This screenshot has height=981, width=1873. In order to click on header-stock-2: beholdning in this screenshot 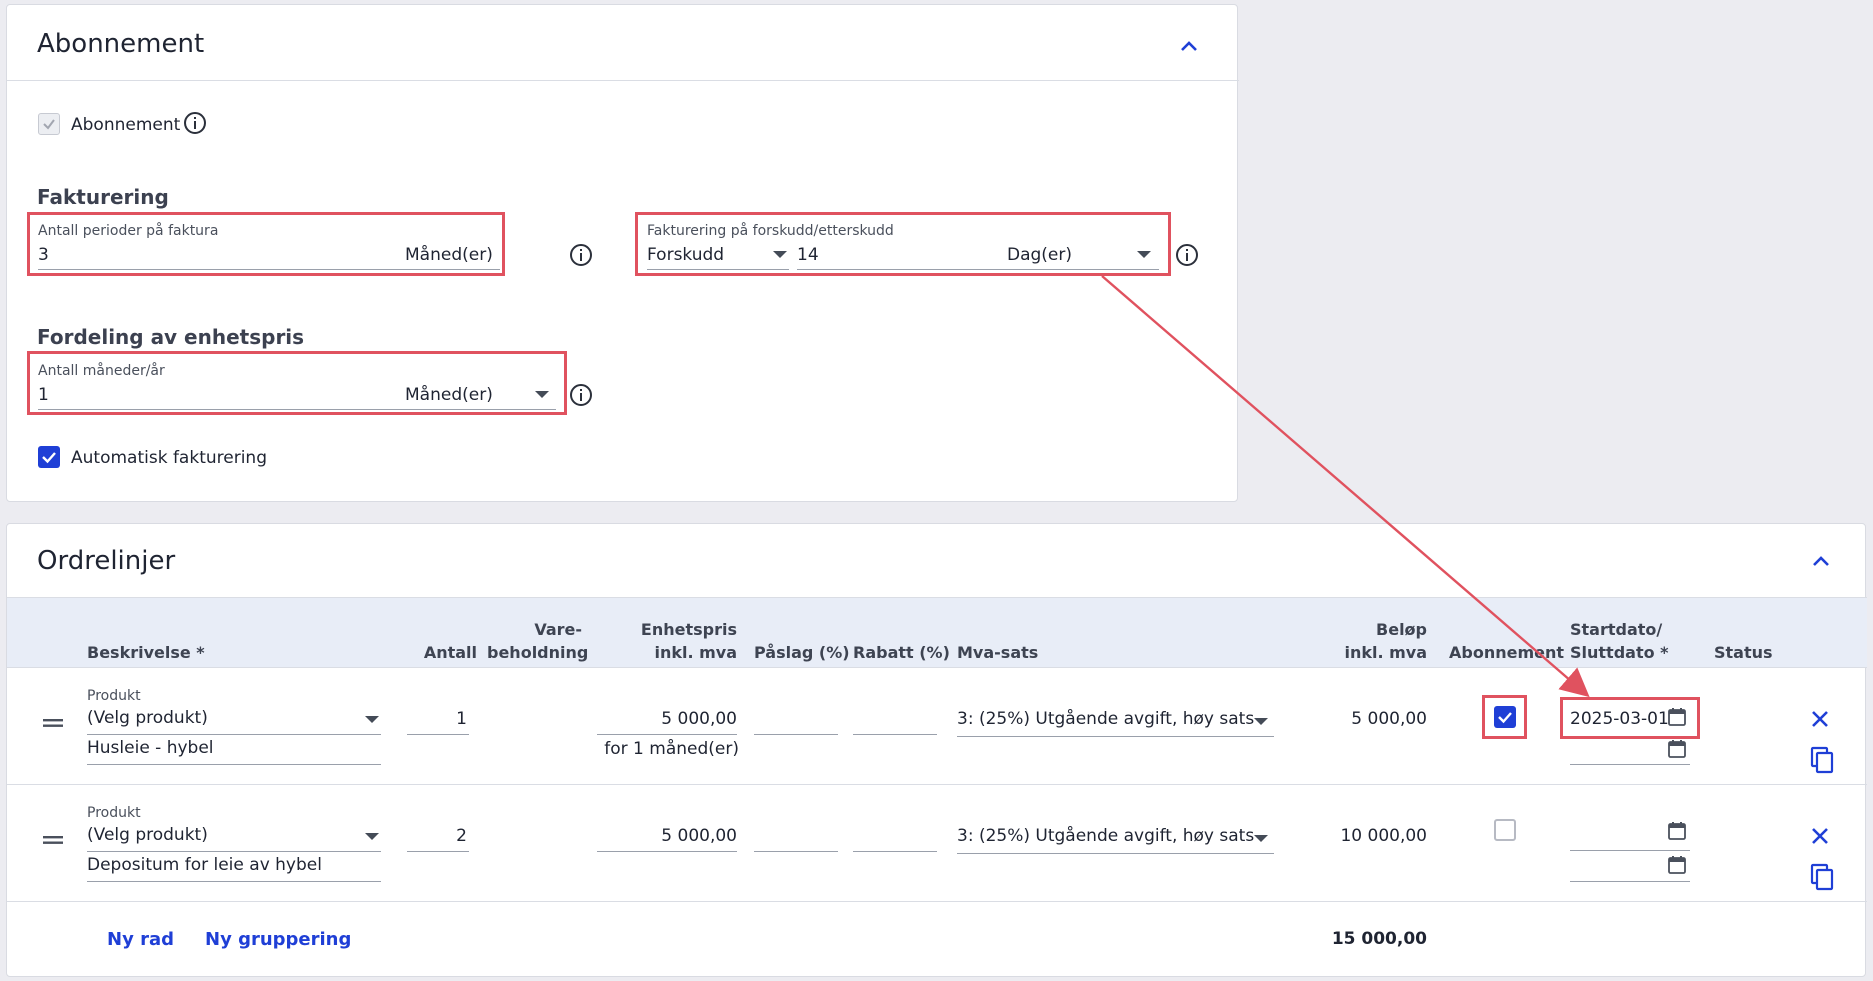, I will do `click(538, 652)`.